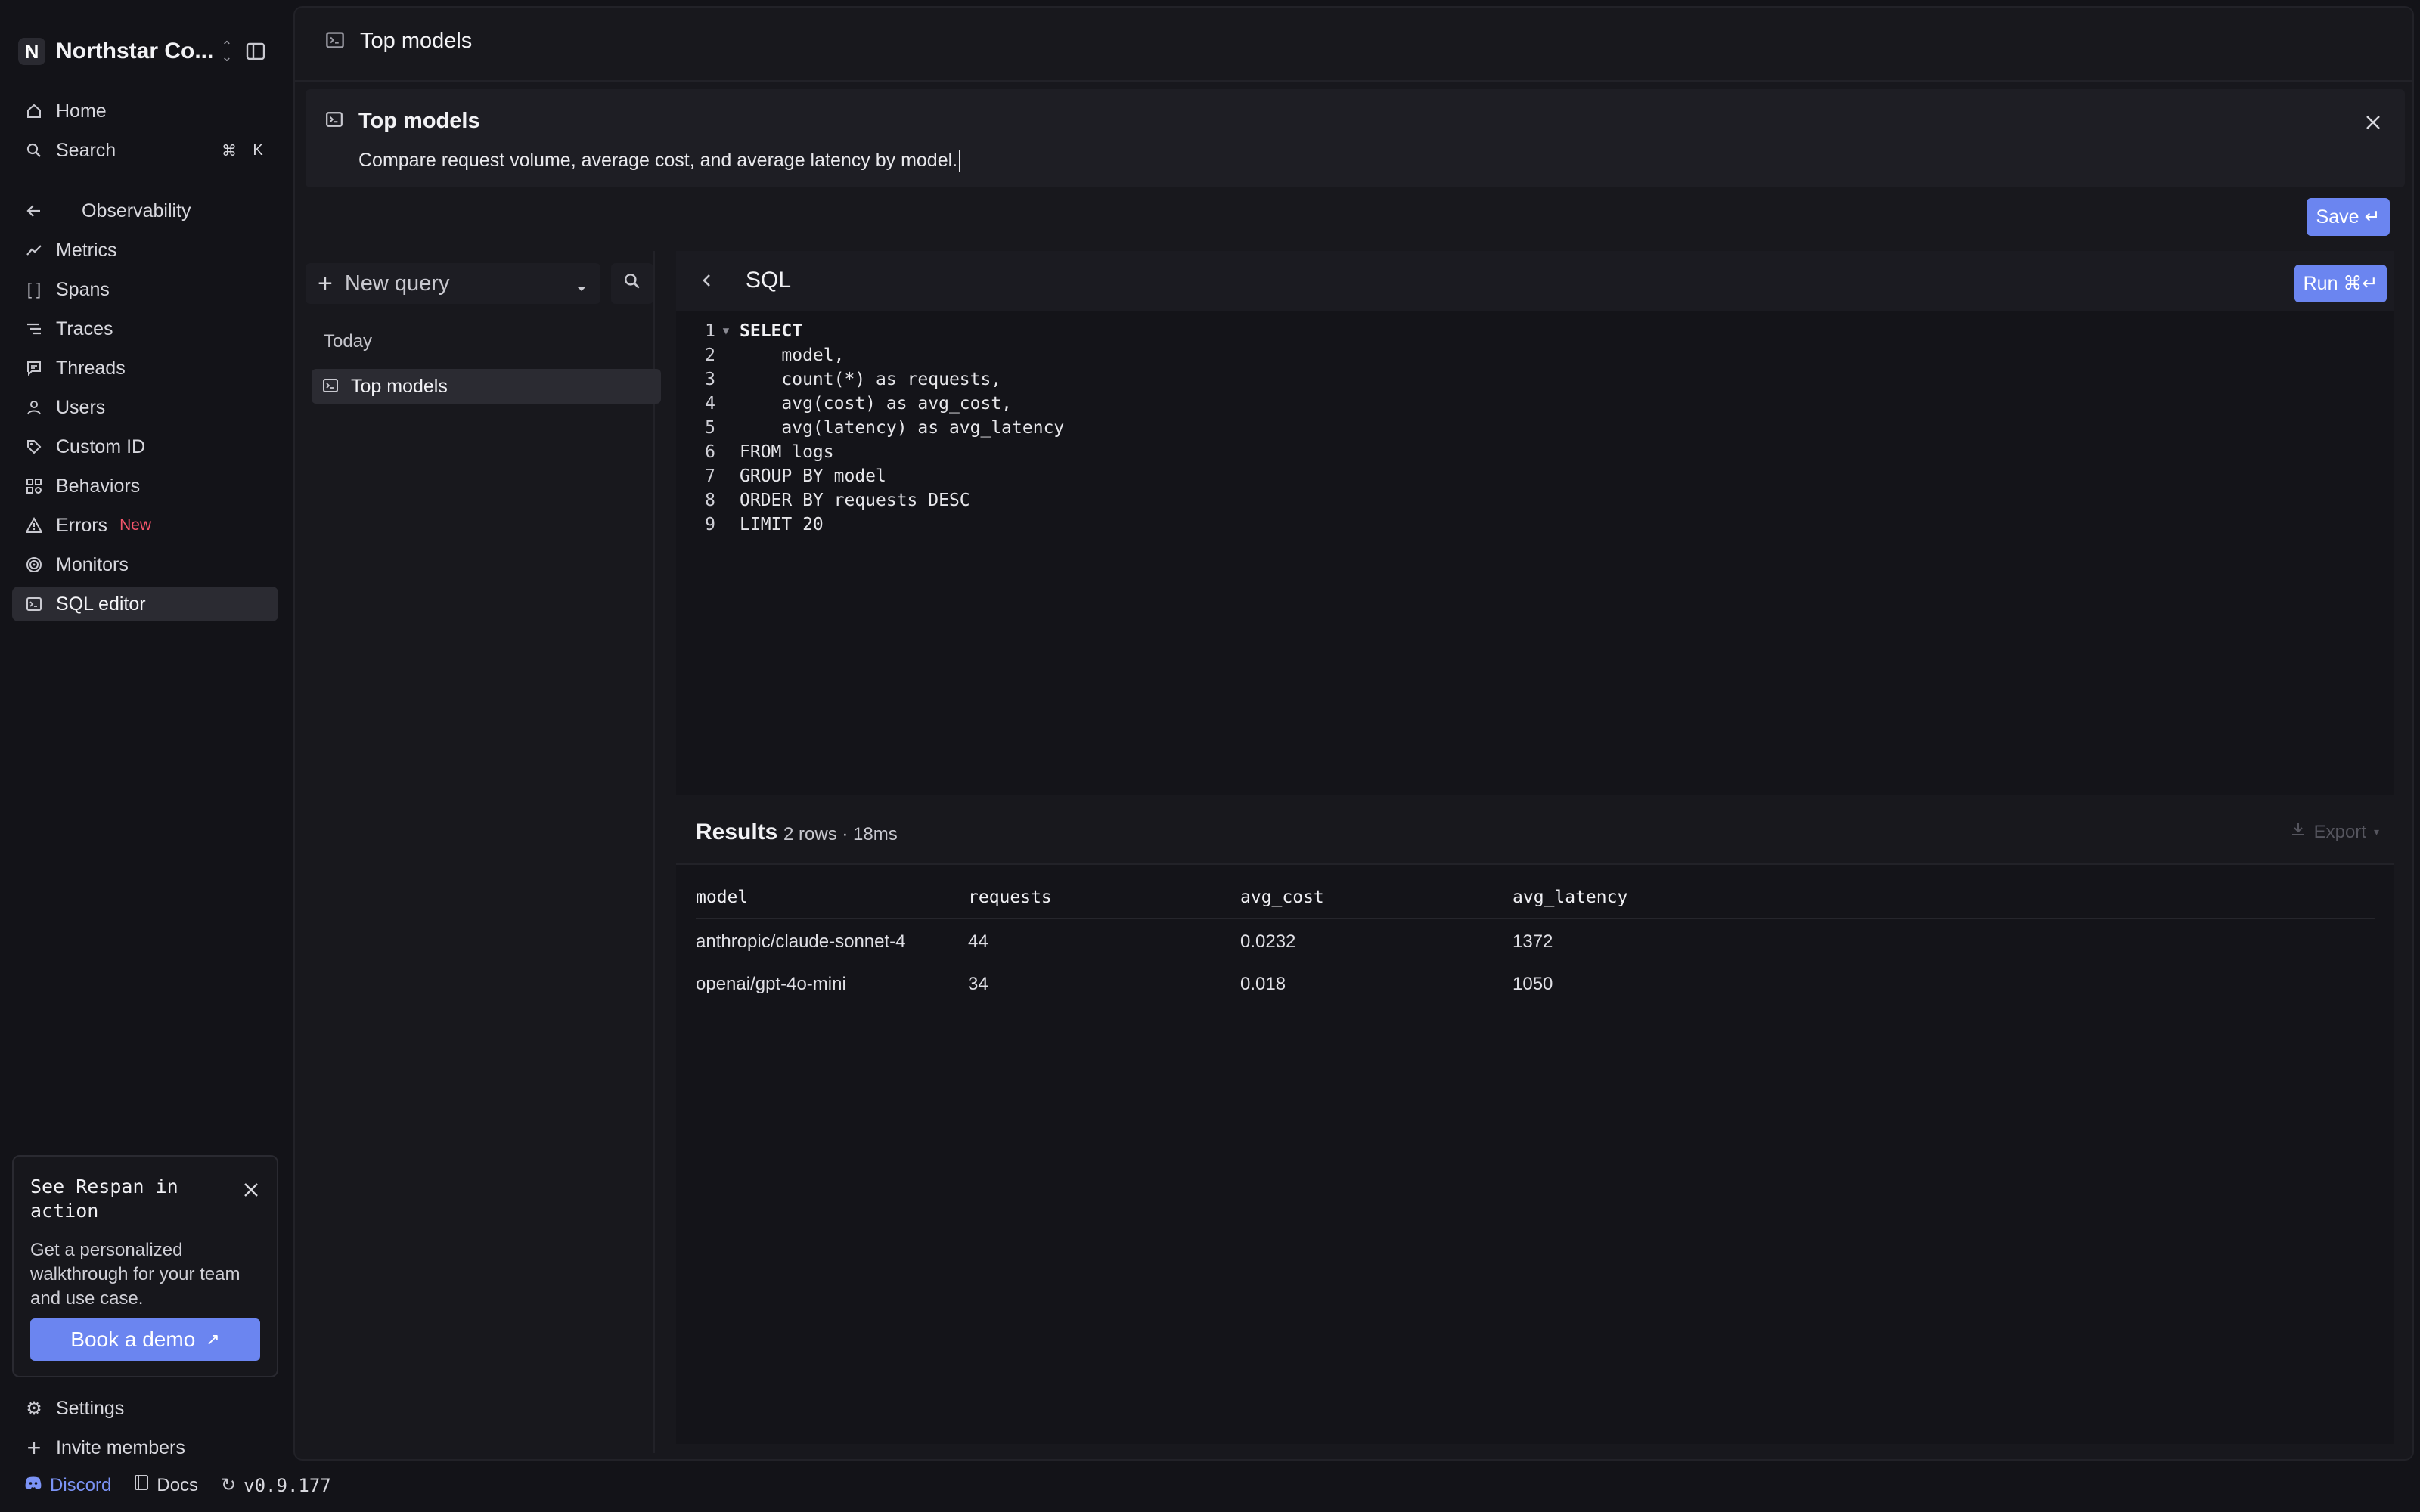  What do you see at coordinates (145, 211) in the screenshot?
I see `back-to-observability: Observability` at bounding box center [145, 211].